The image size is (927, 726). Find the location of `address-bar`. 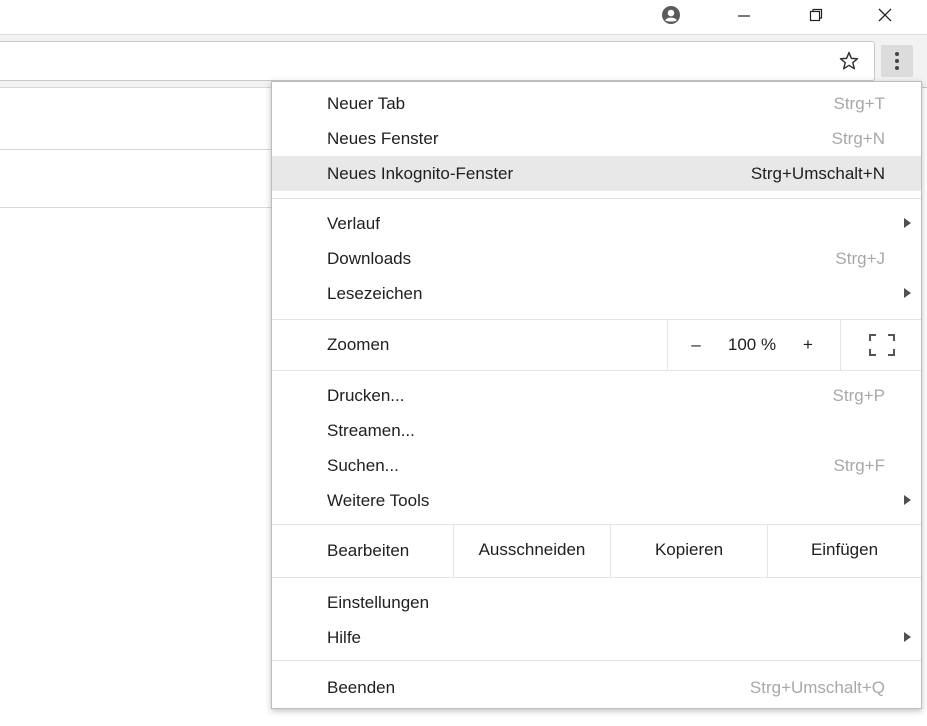

address-bar is located at coordinates (437, 61).